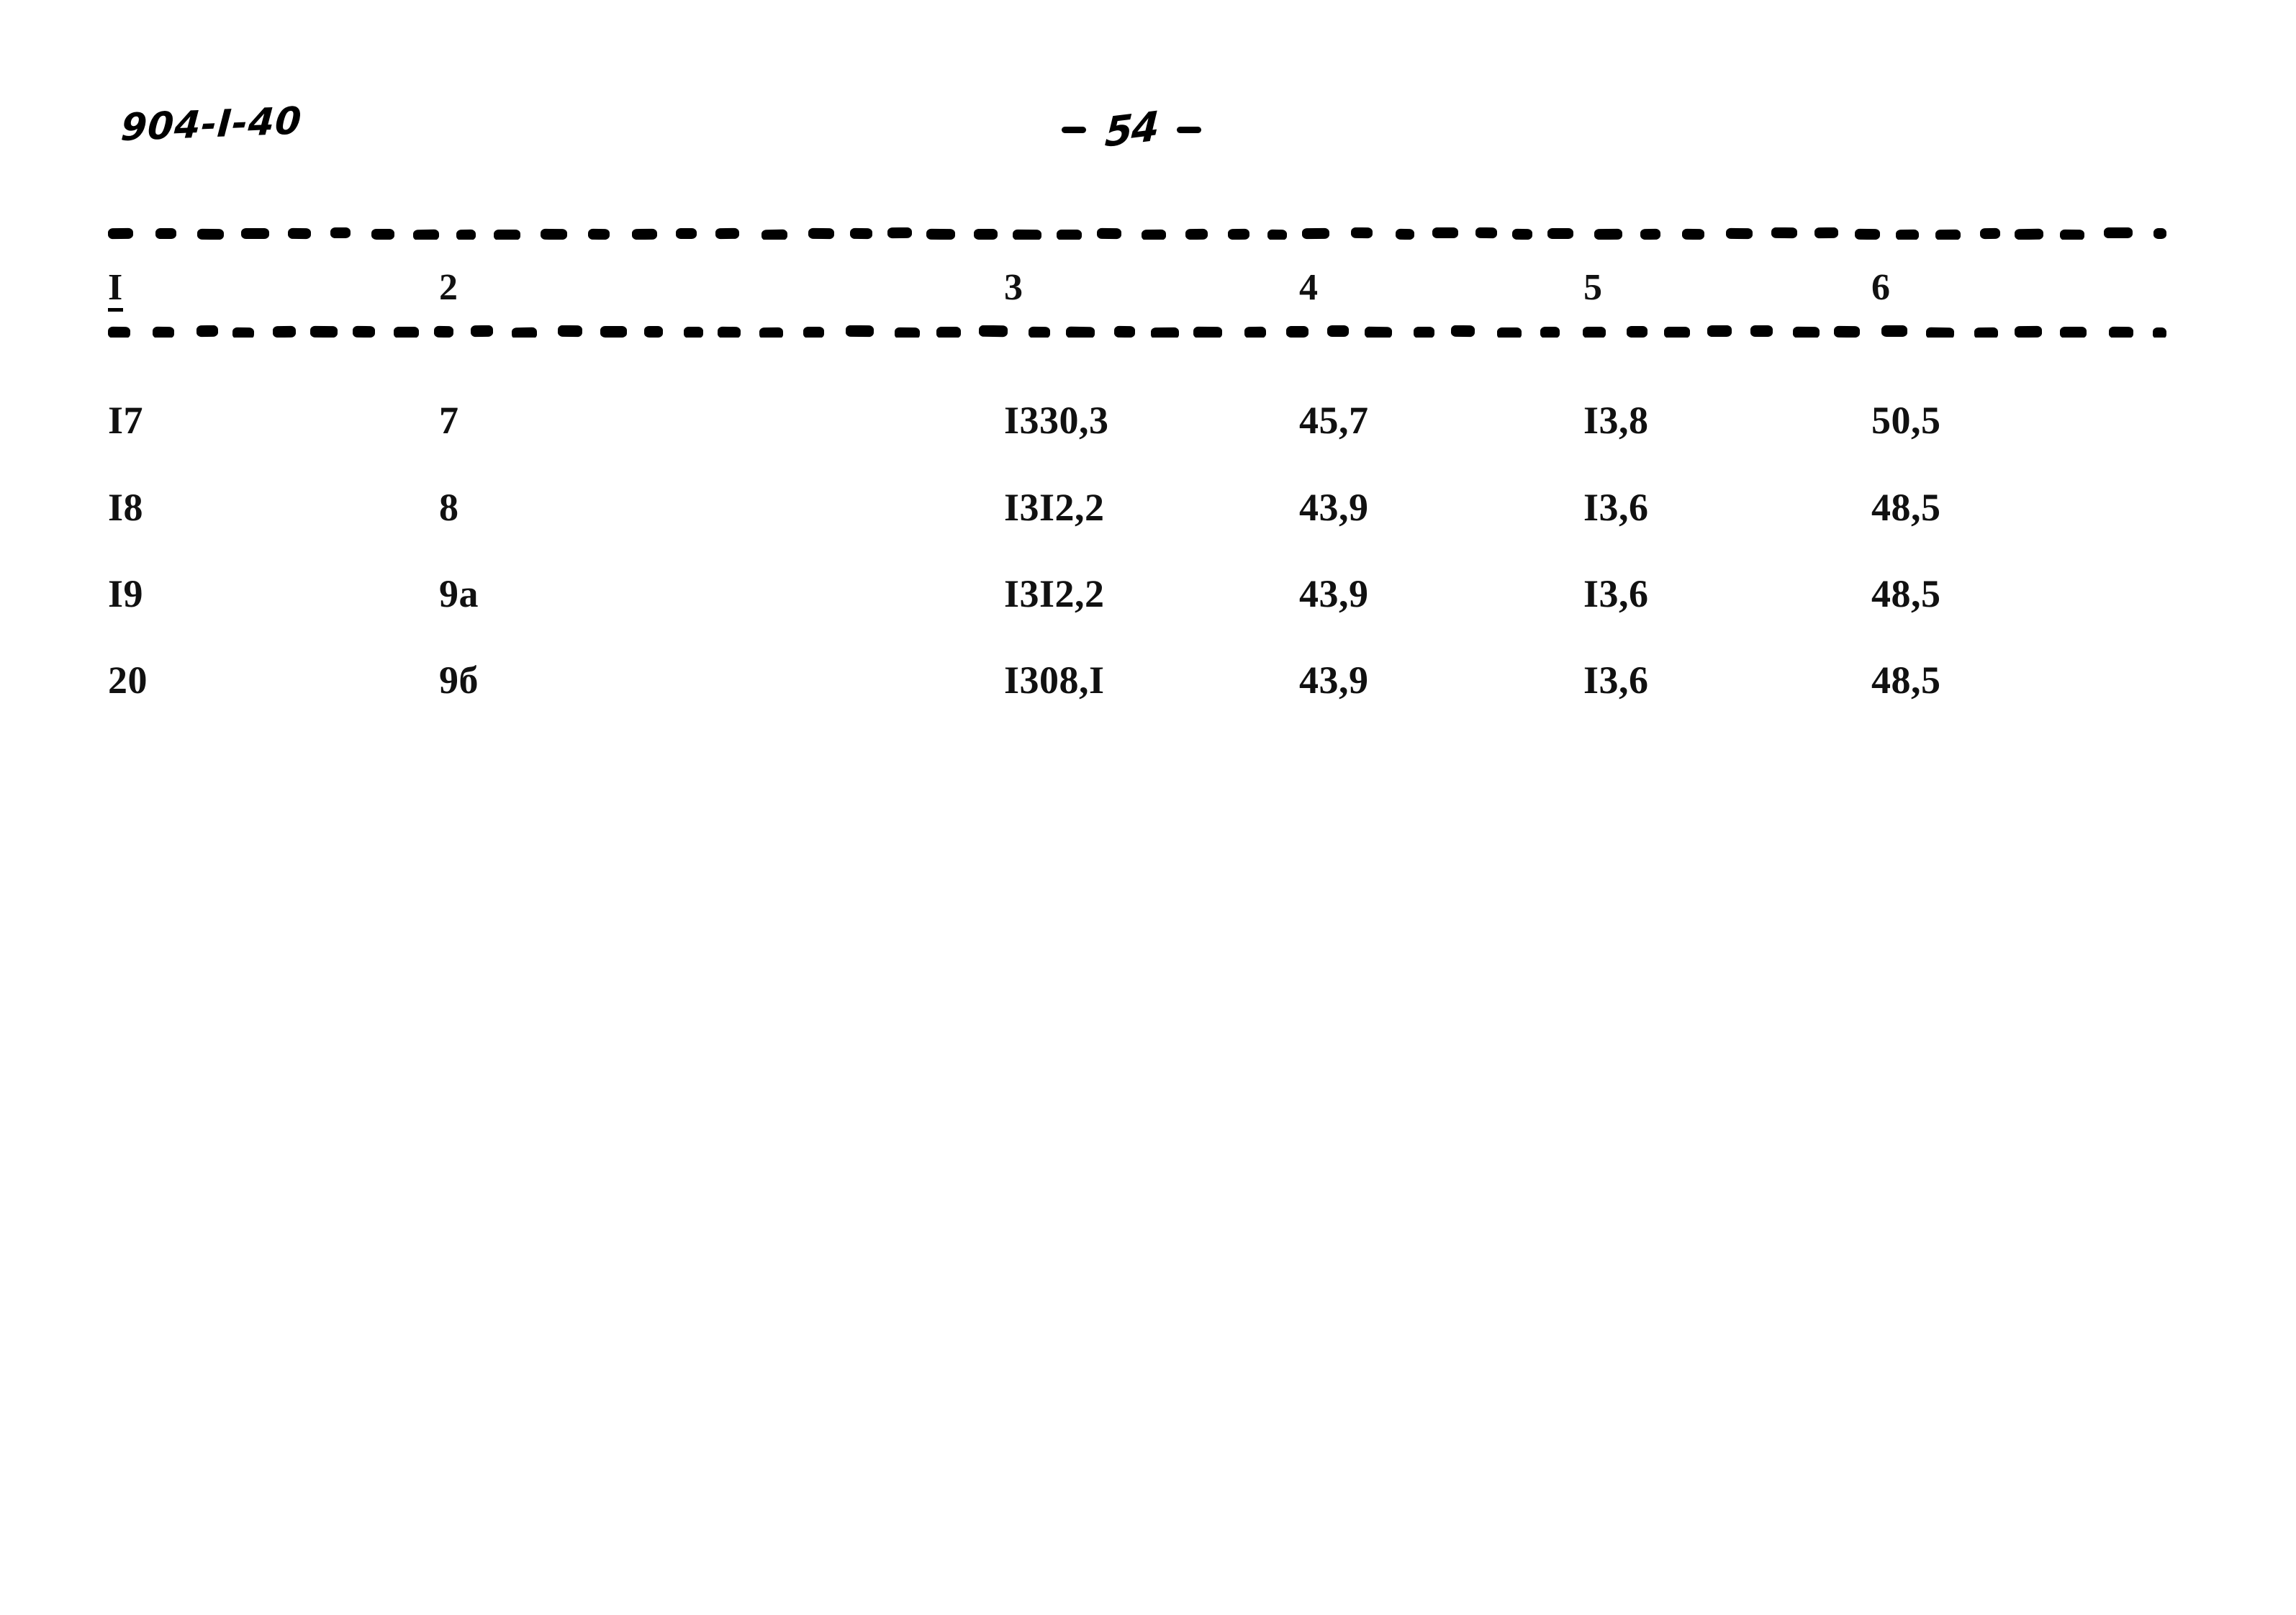 This screenshot has height=1615, width=2296. Describe the element at coordinates (1137, 332) in the screenshot. I see `dashed-rule-bottom` at that location.